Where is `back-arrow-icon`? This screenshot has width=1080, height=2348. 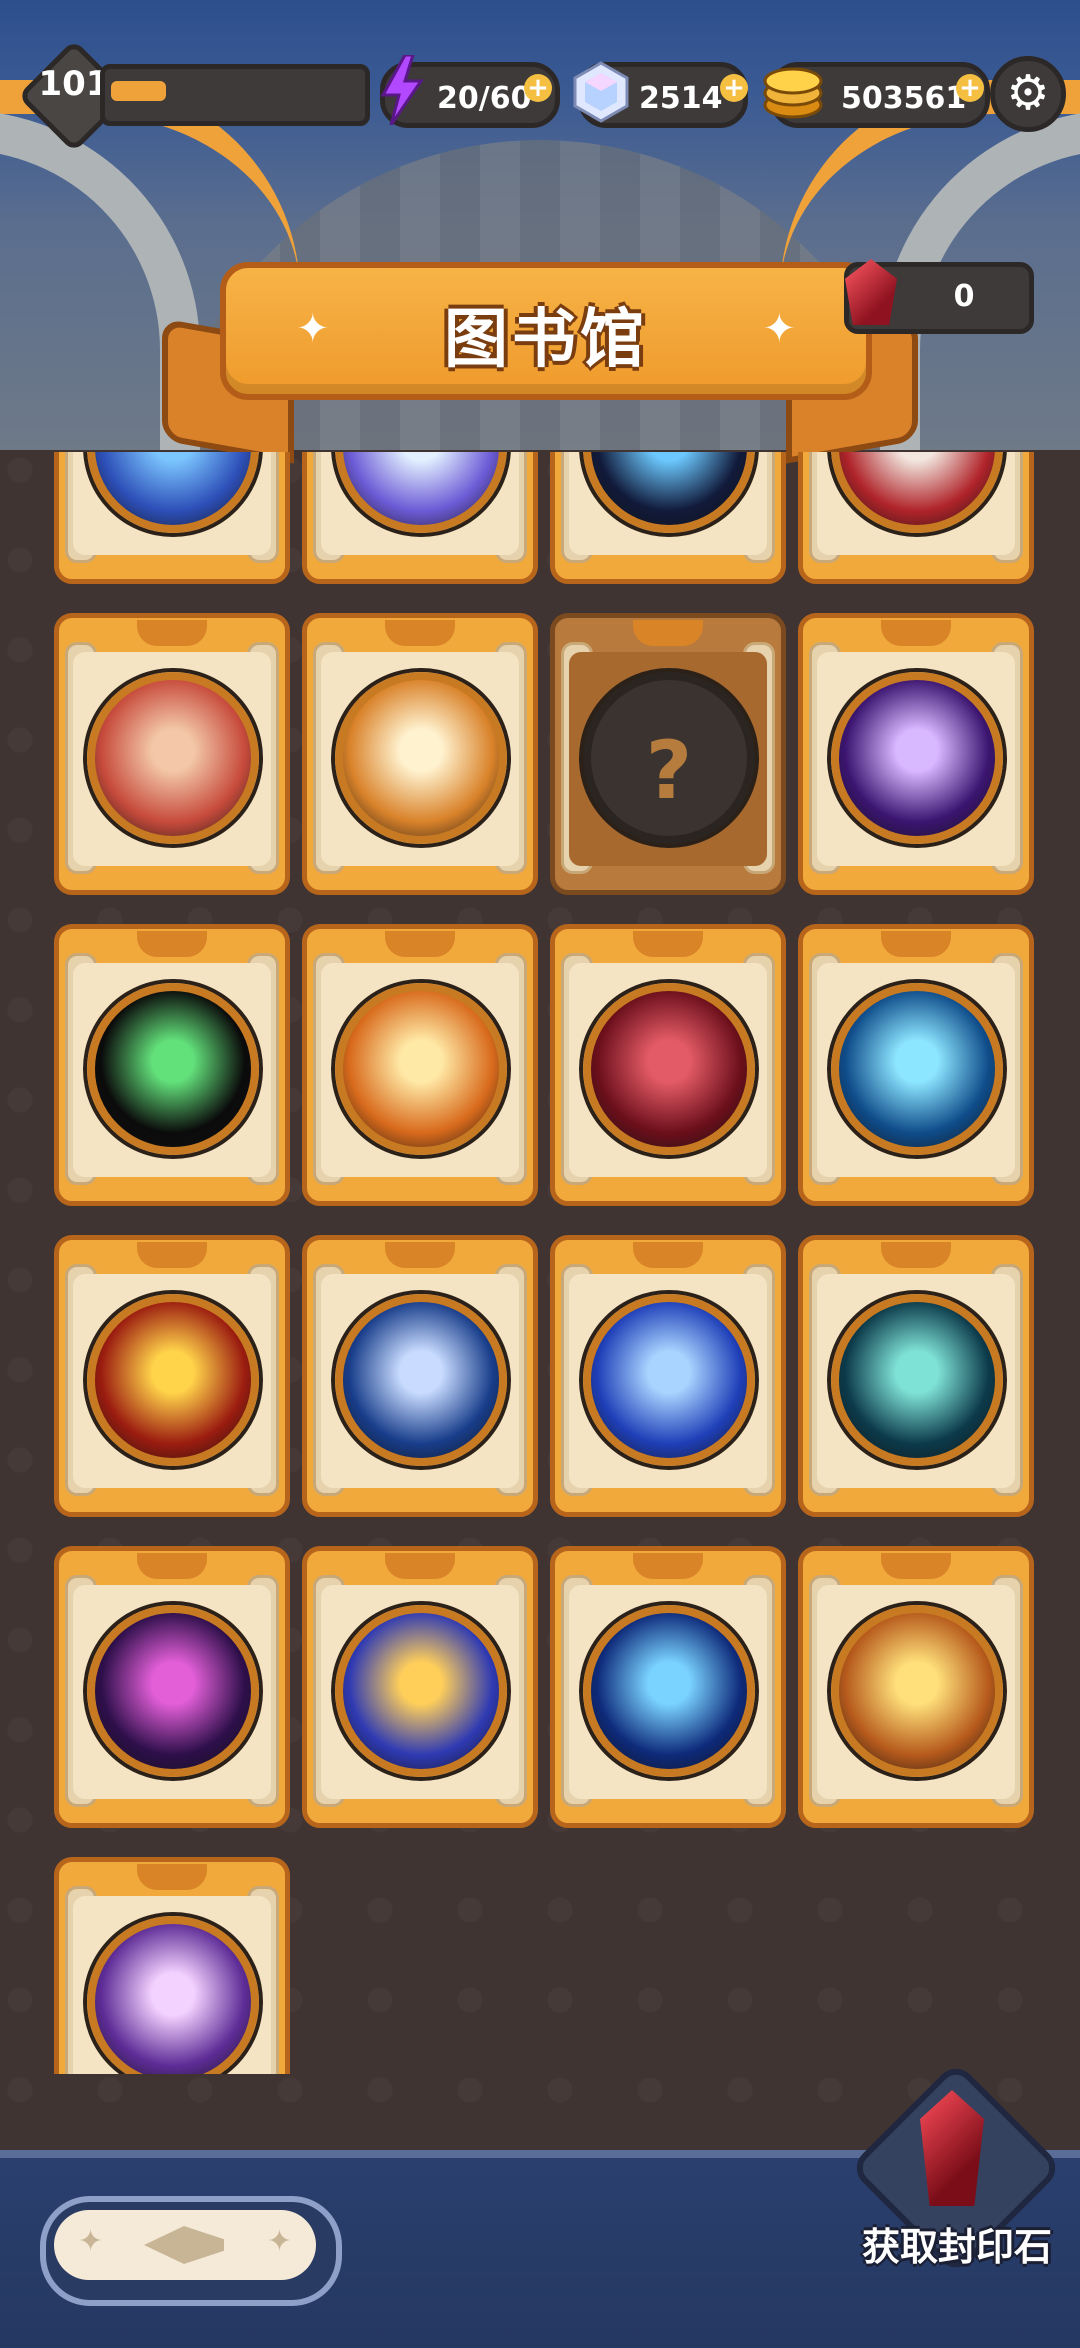
back-arrow-icon is located at coordinates (184, 2245).